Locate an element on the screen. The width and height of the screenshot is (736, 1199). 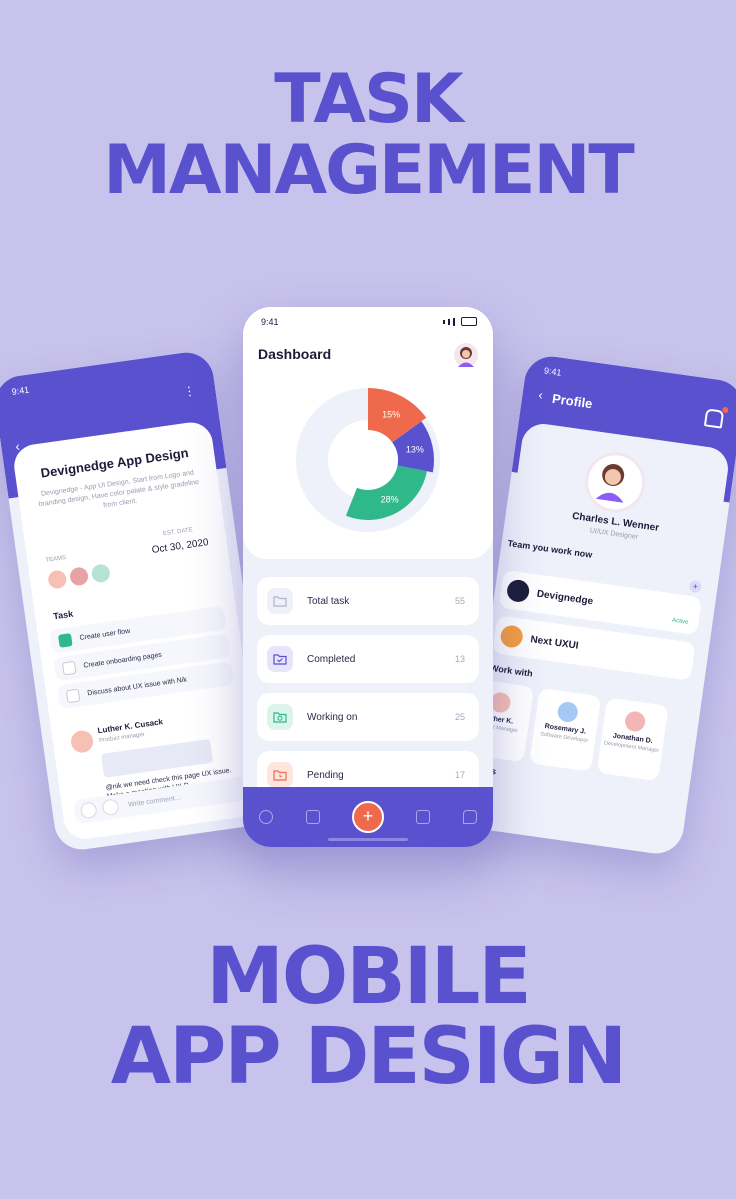
commenter-name: Luther K. Cusack is located at coordinates (130, 726).